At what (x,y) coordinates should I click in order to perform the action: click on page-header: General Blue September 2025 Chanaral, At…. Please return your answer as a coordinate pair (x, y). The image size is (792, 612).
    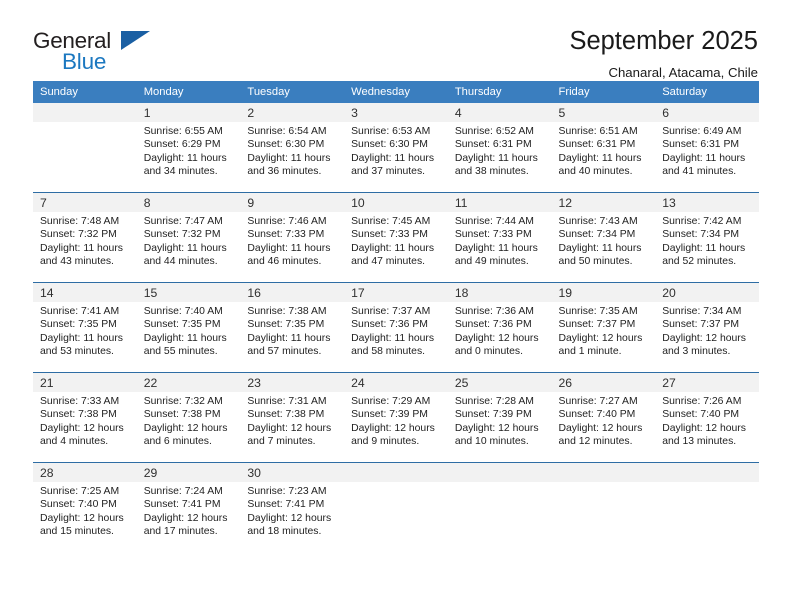
    Looking at the image, I should click on (396, 40).